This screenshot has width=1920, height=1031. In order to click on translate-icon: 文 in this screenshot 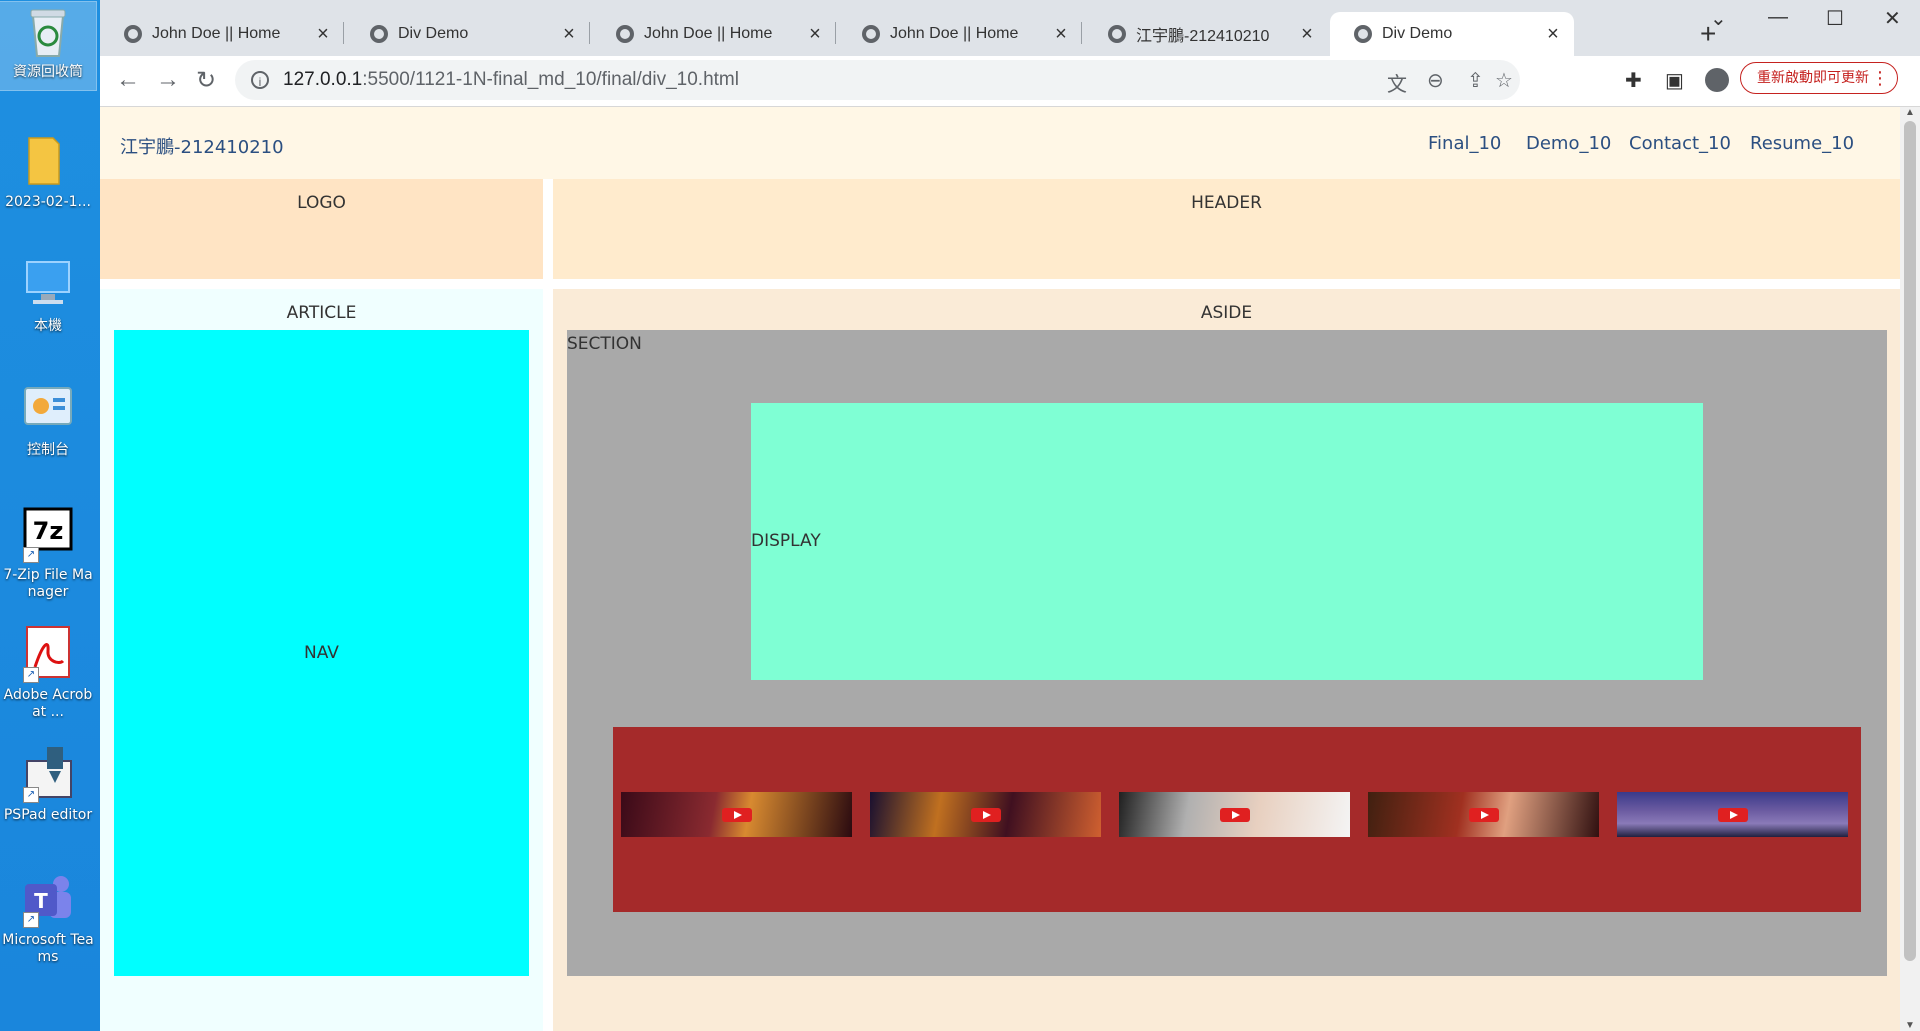, I will do `click(1397, 82)`.